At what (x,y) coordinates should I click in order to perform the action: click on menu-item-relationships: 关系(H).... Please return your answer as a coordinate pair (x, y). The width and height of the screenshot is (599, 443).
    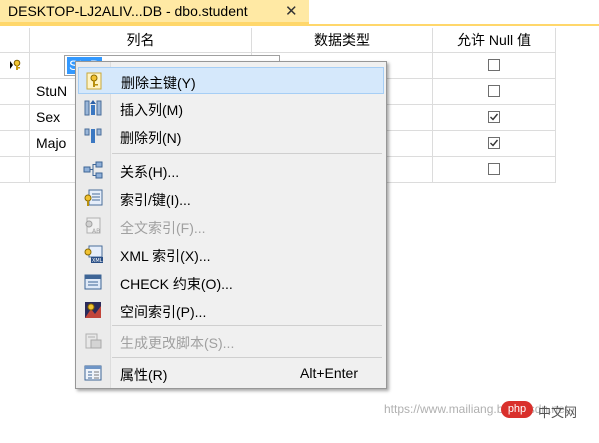
    Looking at the image, I should click on (231, 170).